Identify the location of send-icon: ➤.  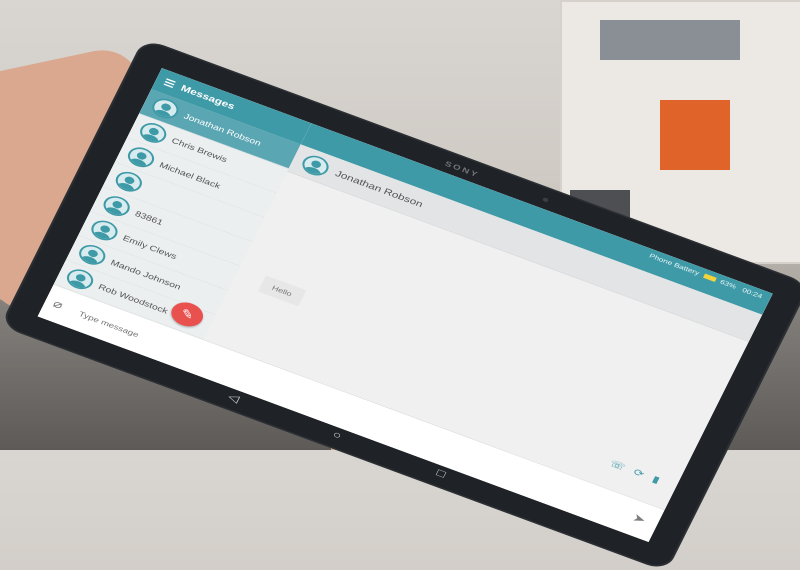
(639, 519).